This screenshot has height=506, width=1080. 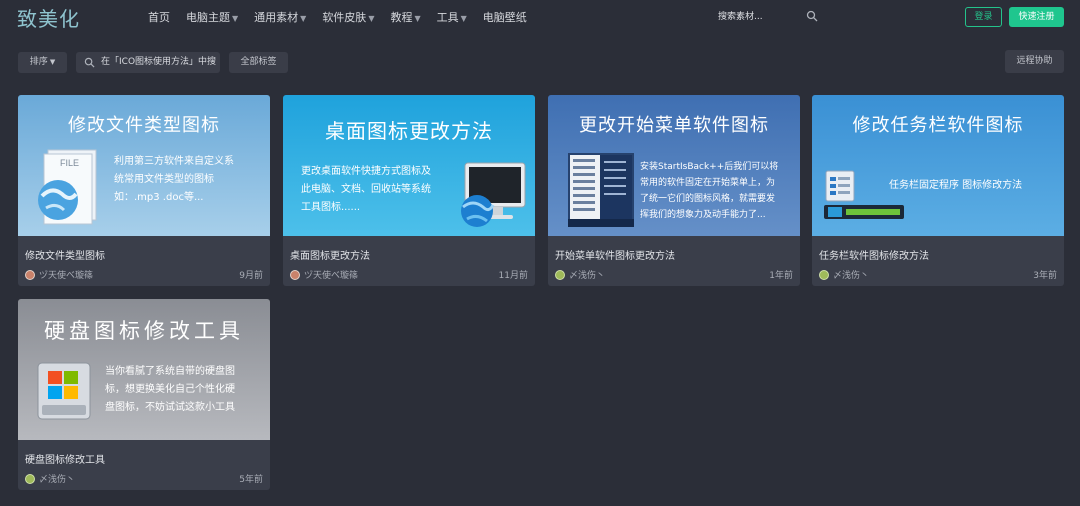 What do you see at coordinates (159, 62) in the screenshot?
I see `search-value: 在「ICO图标使用方法」中搜` at bounding box center [159, 62].